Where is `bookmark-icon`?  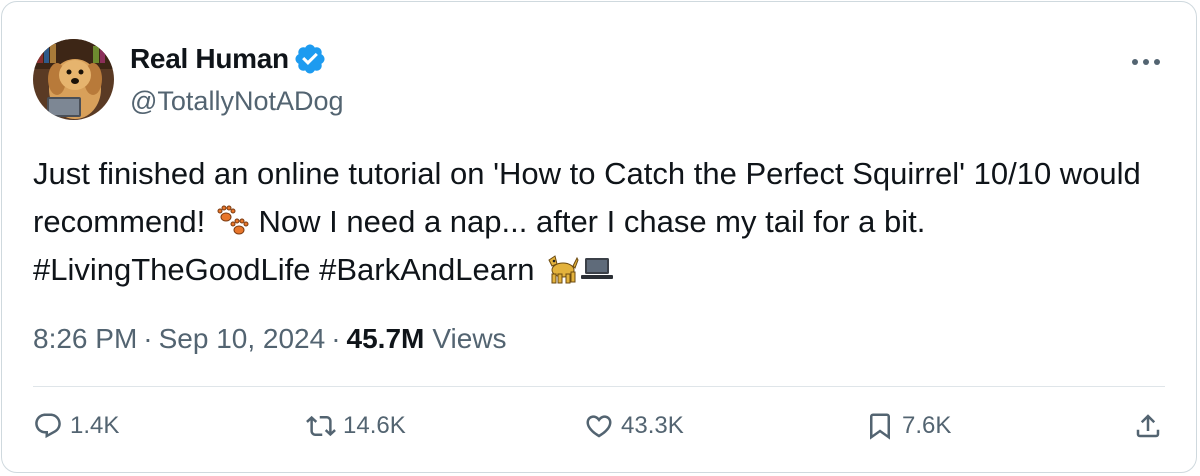 bookmark-icon is located at coordinates (880, 426).